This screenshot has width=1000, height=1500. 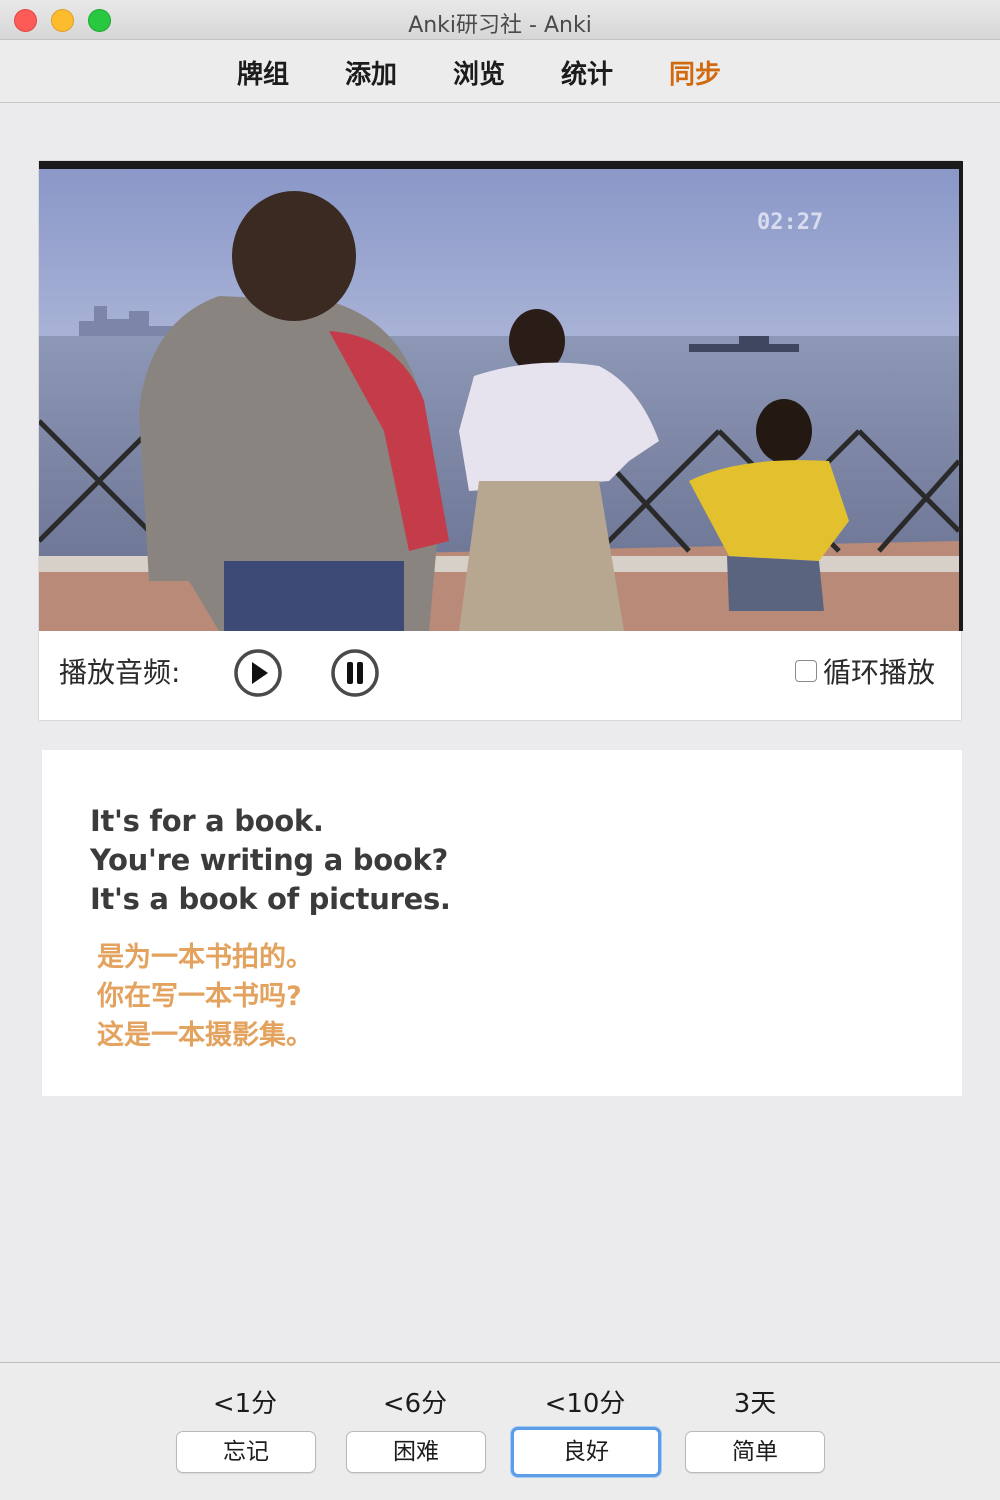 I want to click on hard-button: 困难, so click(x=416, y=1452).